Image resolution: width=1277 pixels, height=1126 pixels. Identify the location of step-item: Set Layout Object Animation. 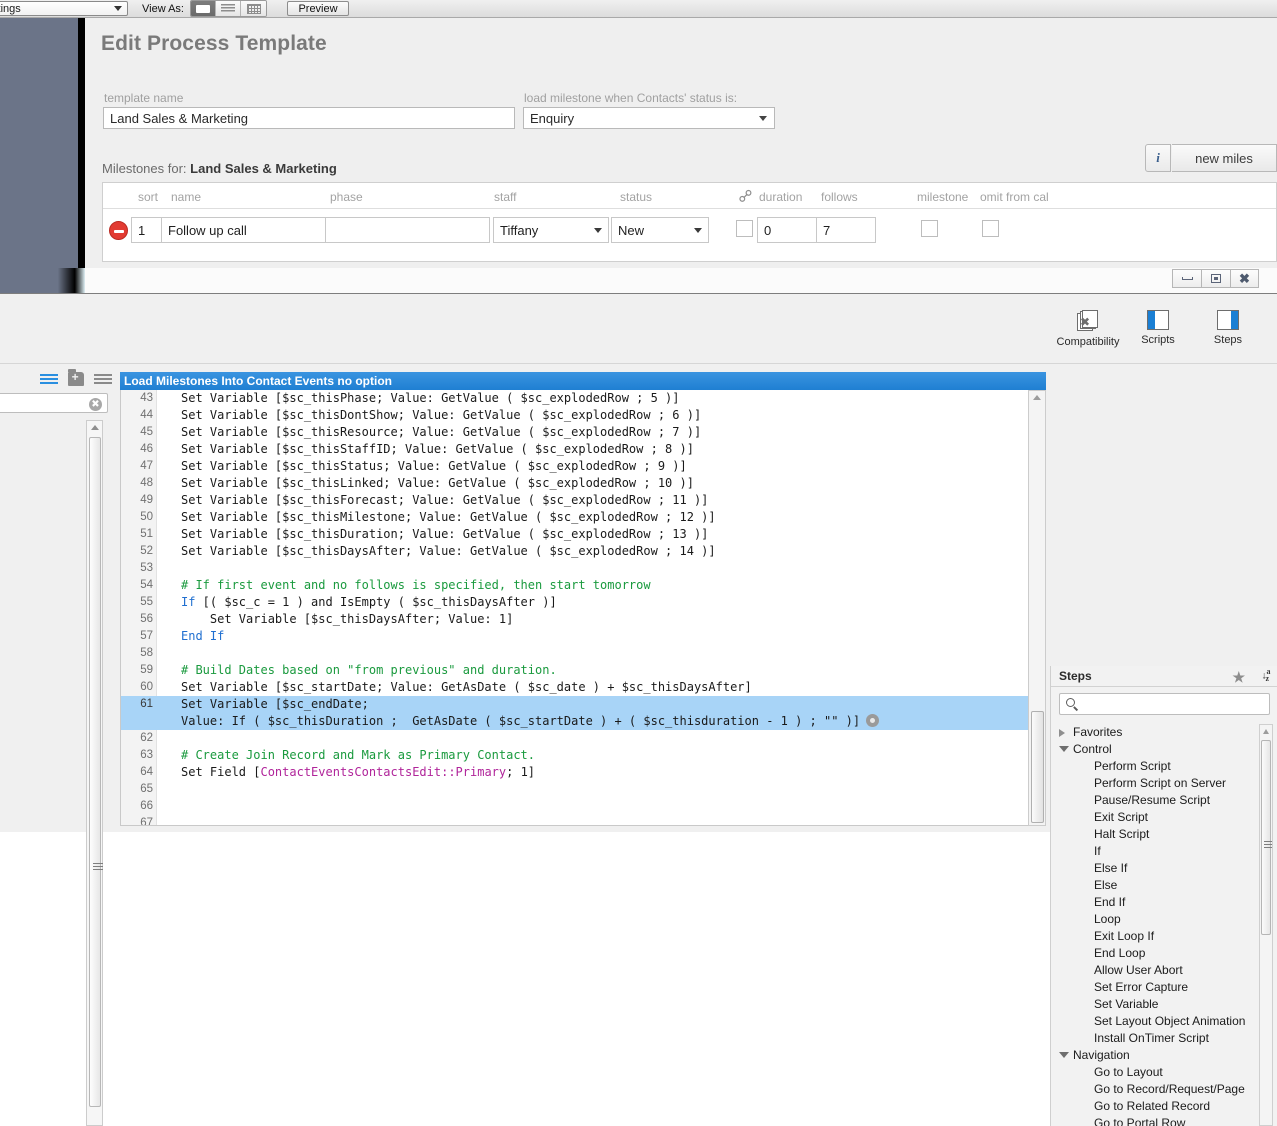
(1156, 1021).